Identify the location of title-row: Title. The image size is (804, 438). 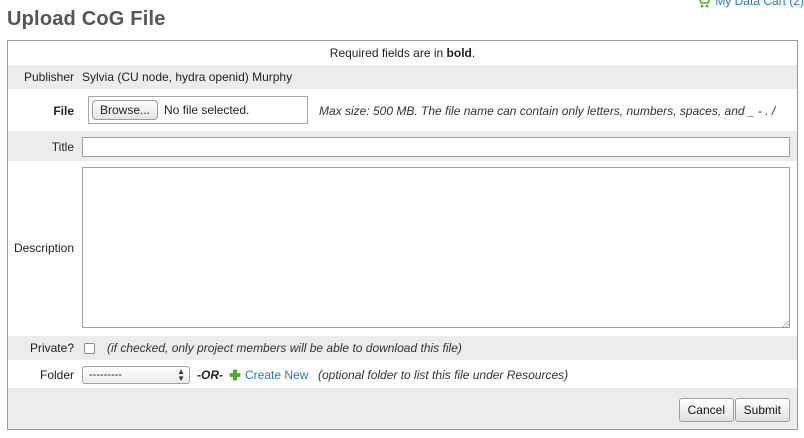
(402, 146).